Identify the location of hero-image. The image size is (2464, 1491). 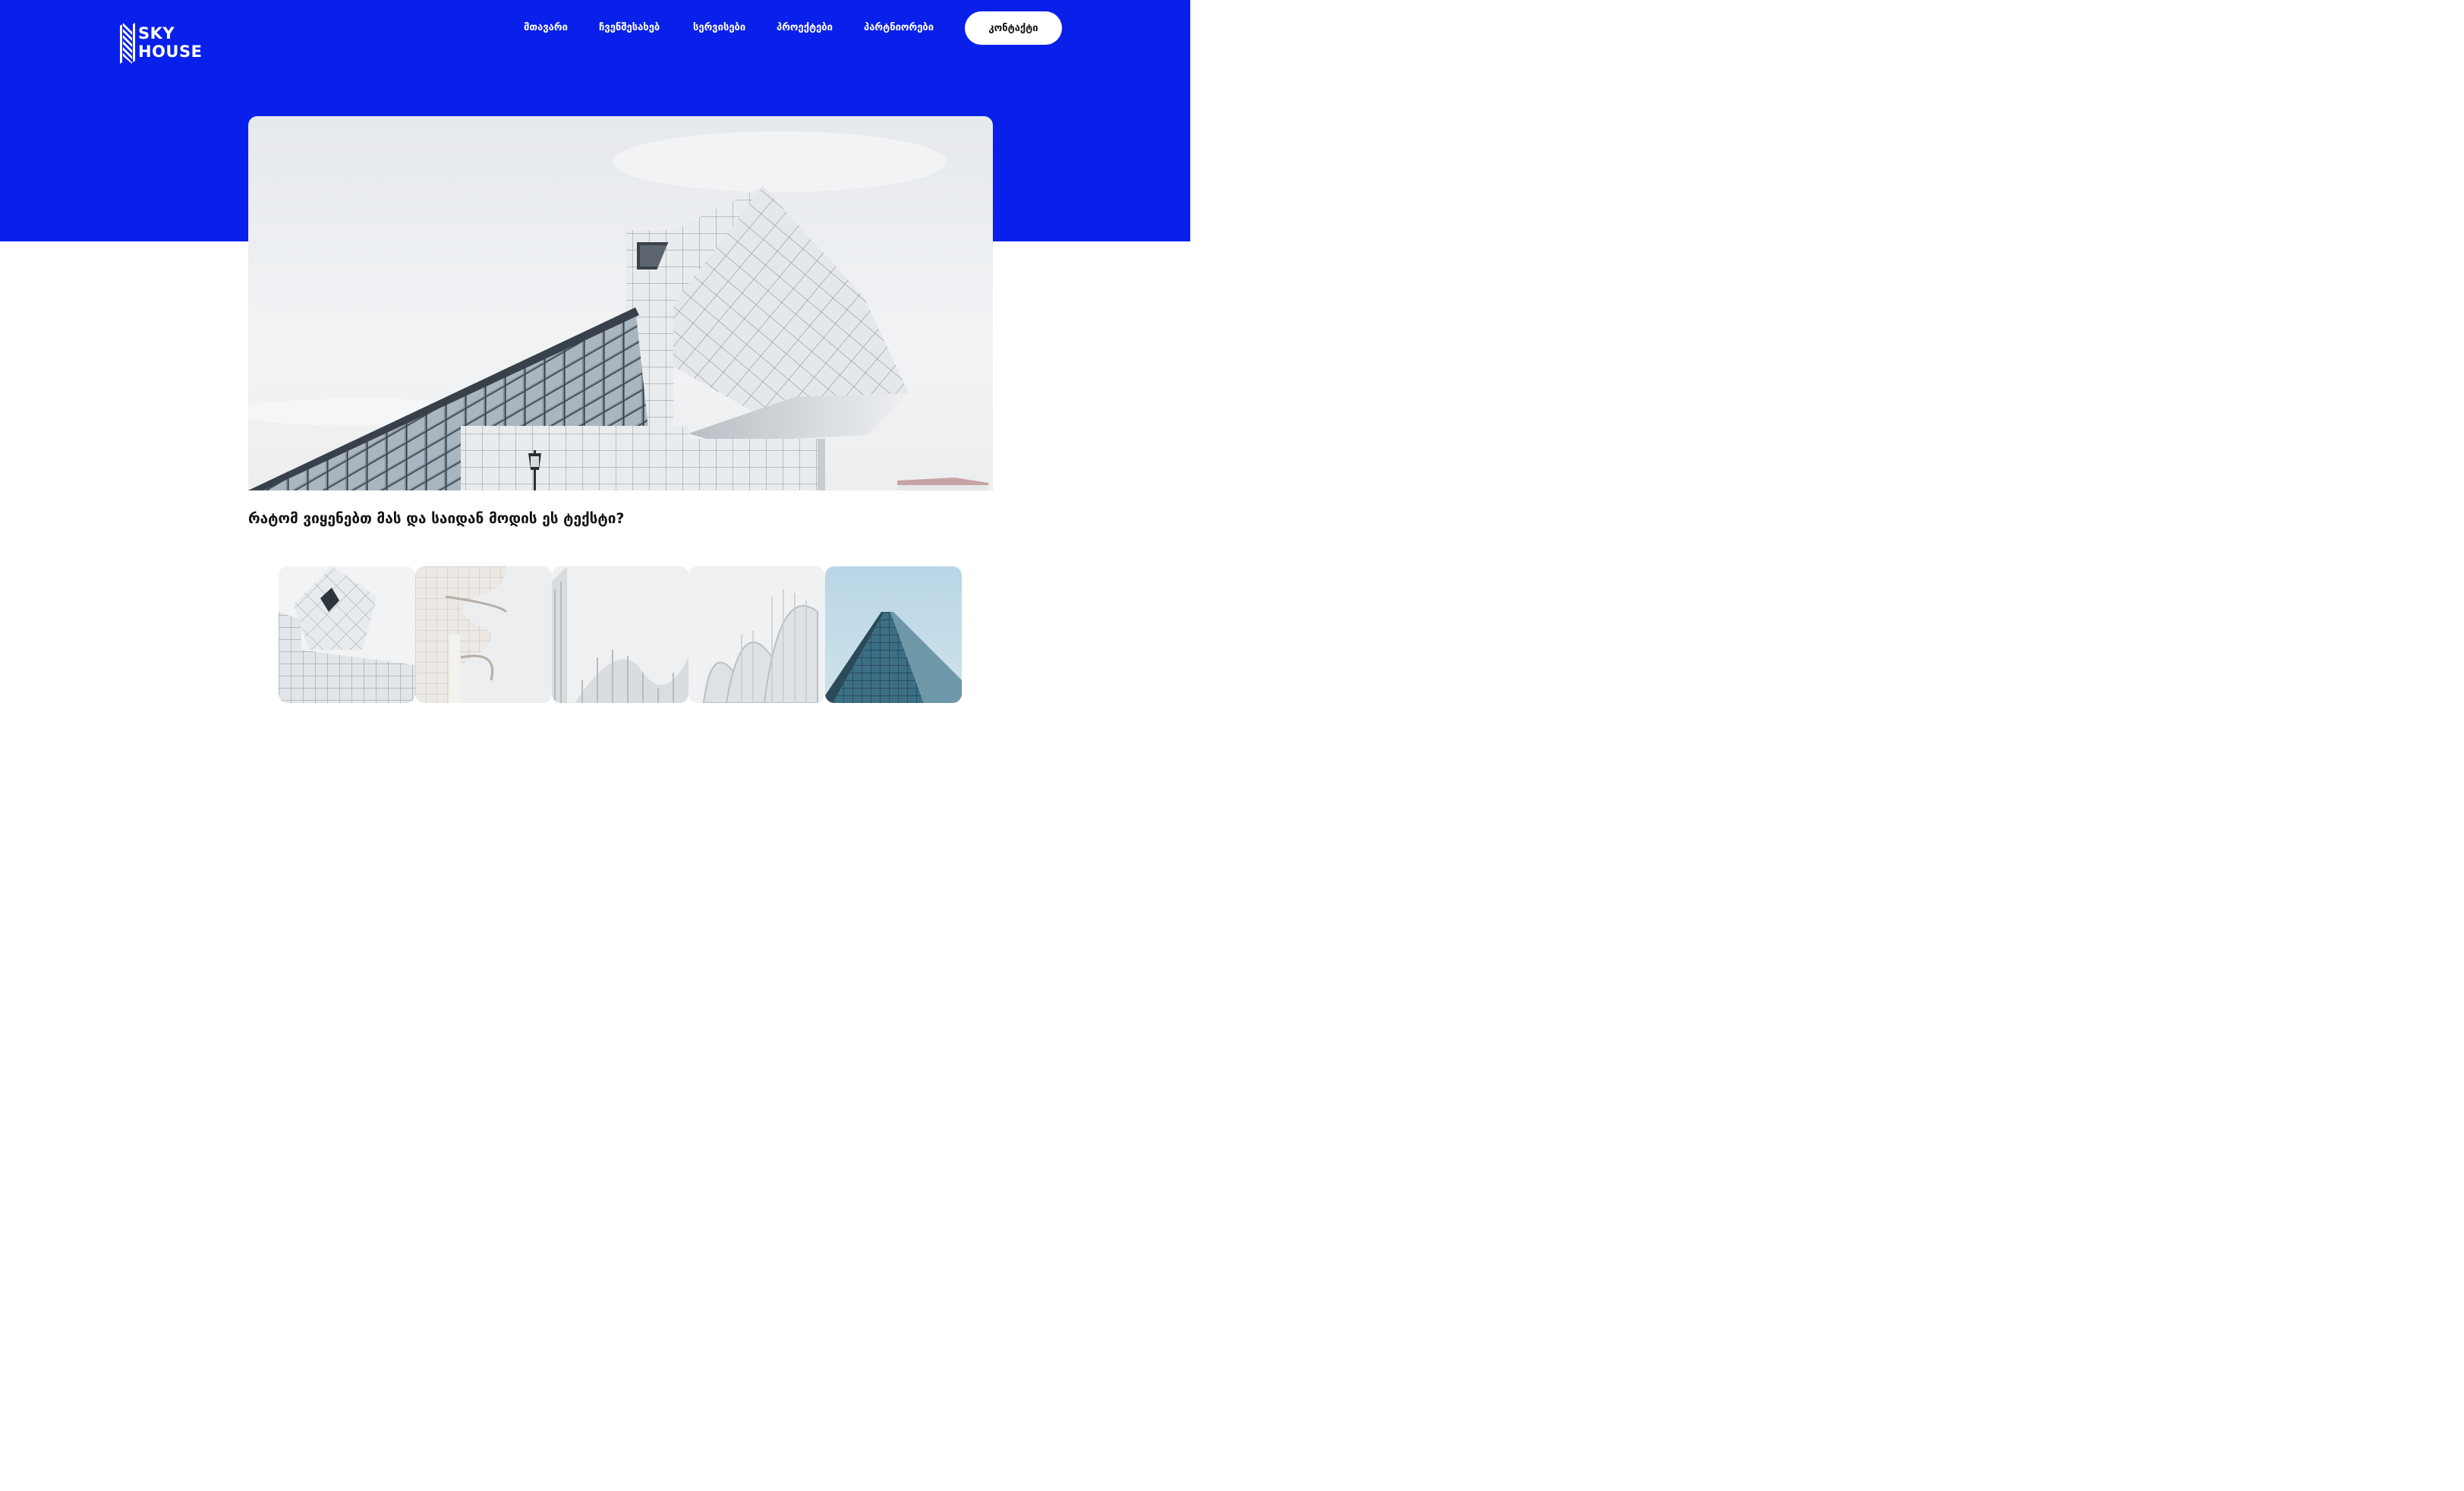
(621, 303).